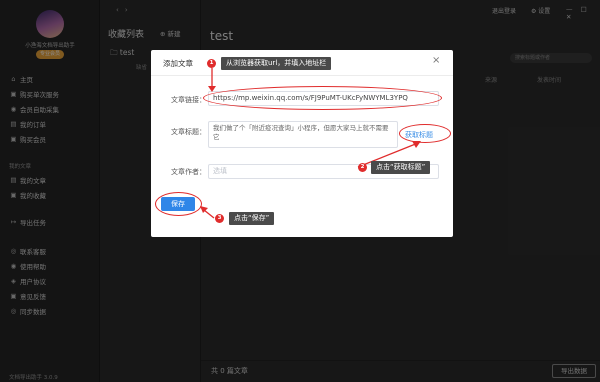 The image size is (600, 382). I want to click on url-label: 文章链接：, so click(188, 100).